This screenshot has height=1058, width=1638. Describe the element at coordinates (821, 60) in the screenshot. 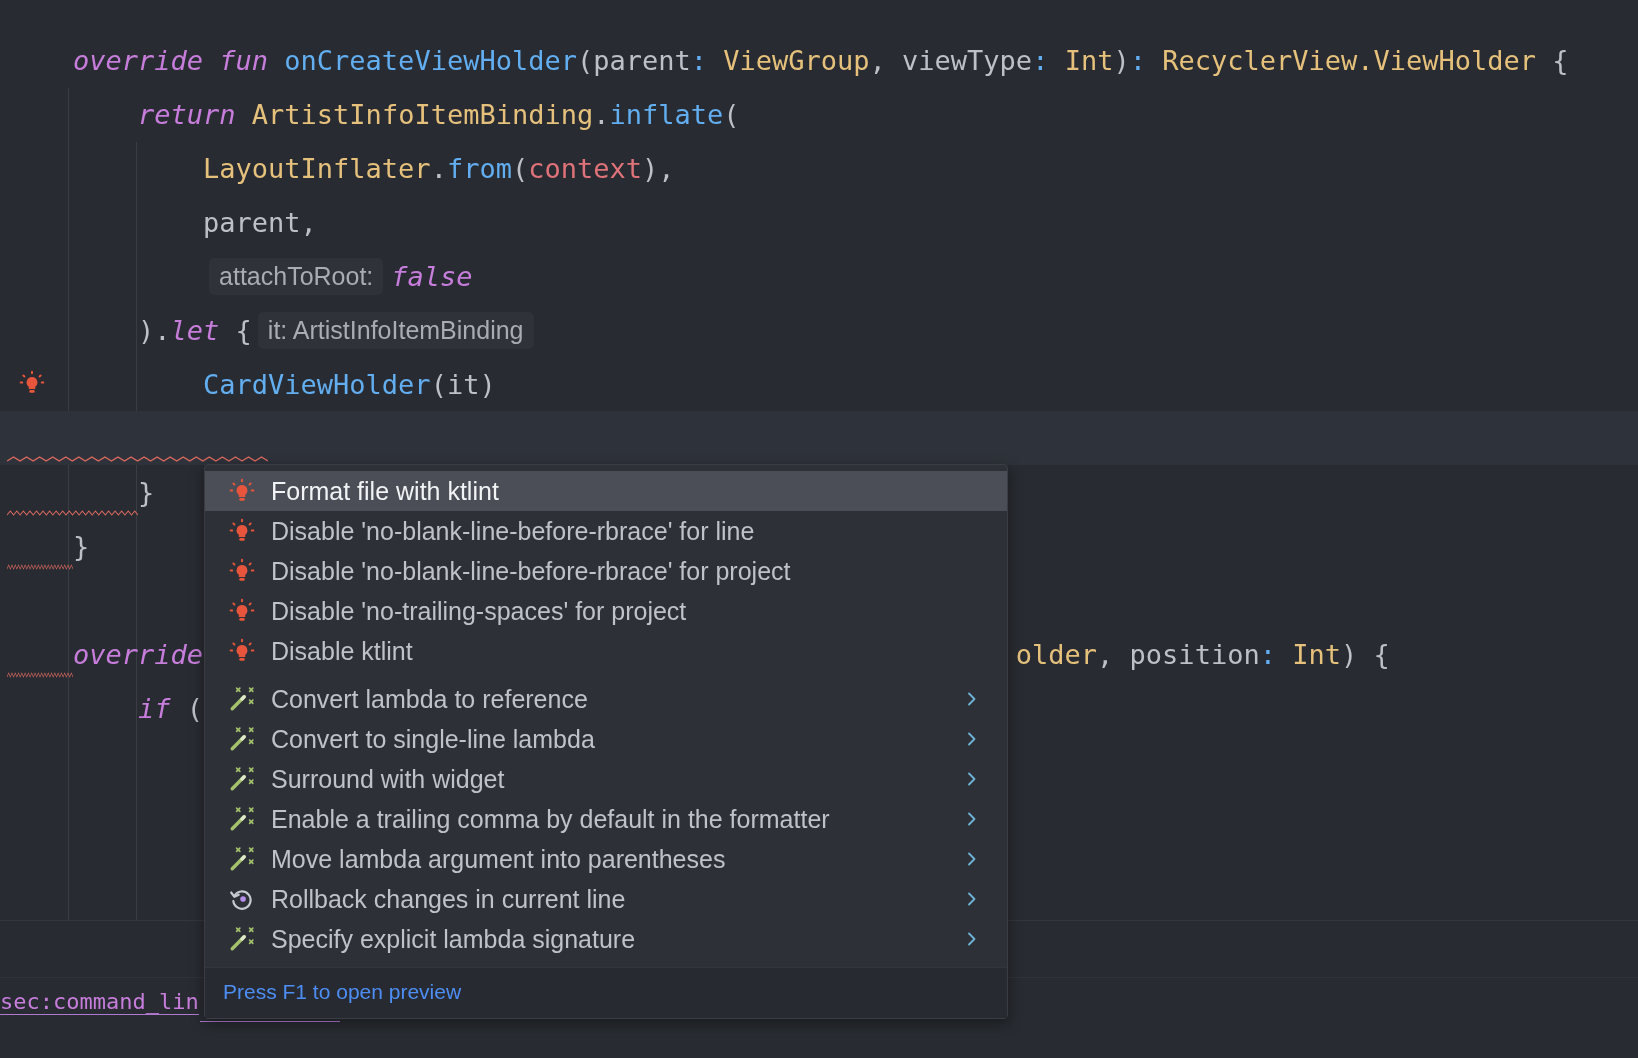

I see `code-text: override fun onCreateViewHolder(parent: ViewGroup, viewType: Int): RecyclerView.ViewHolder {` at that location.